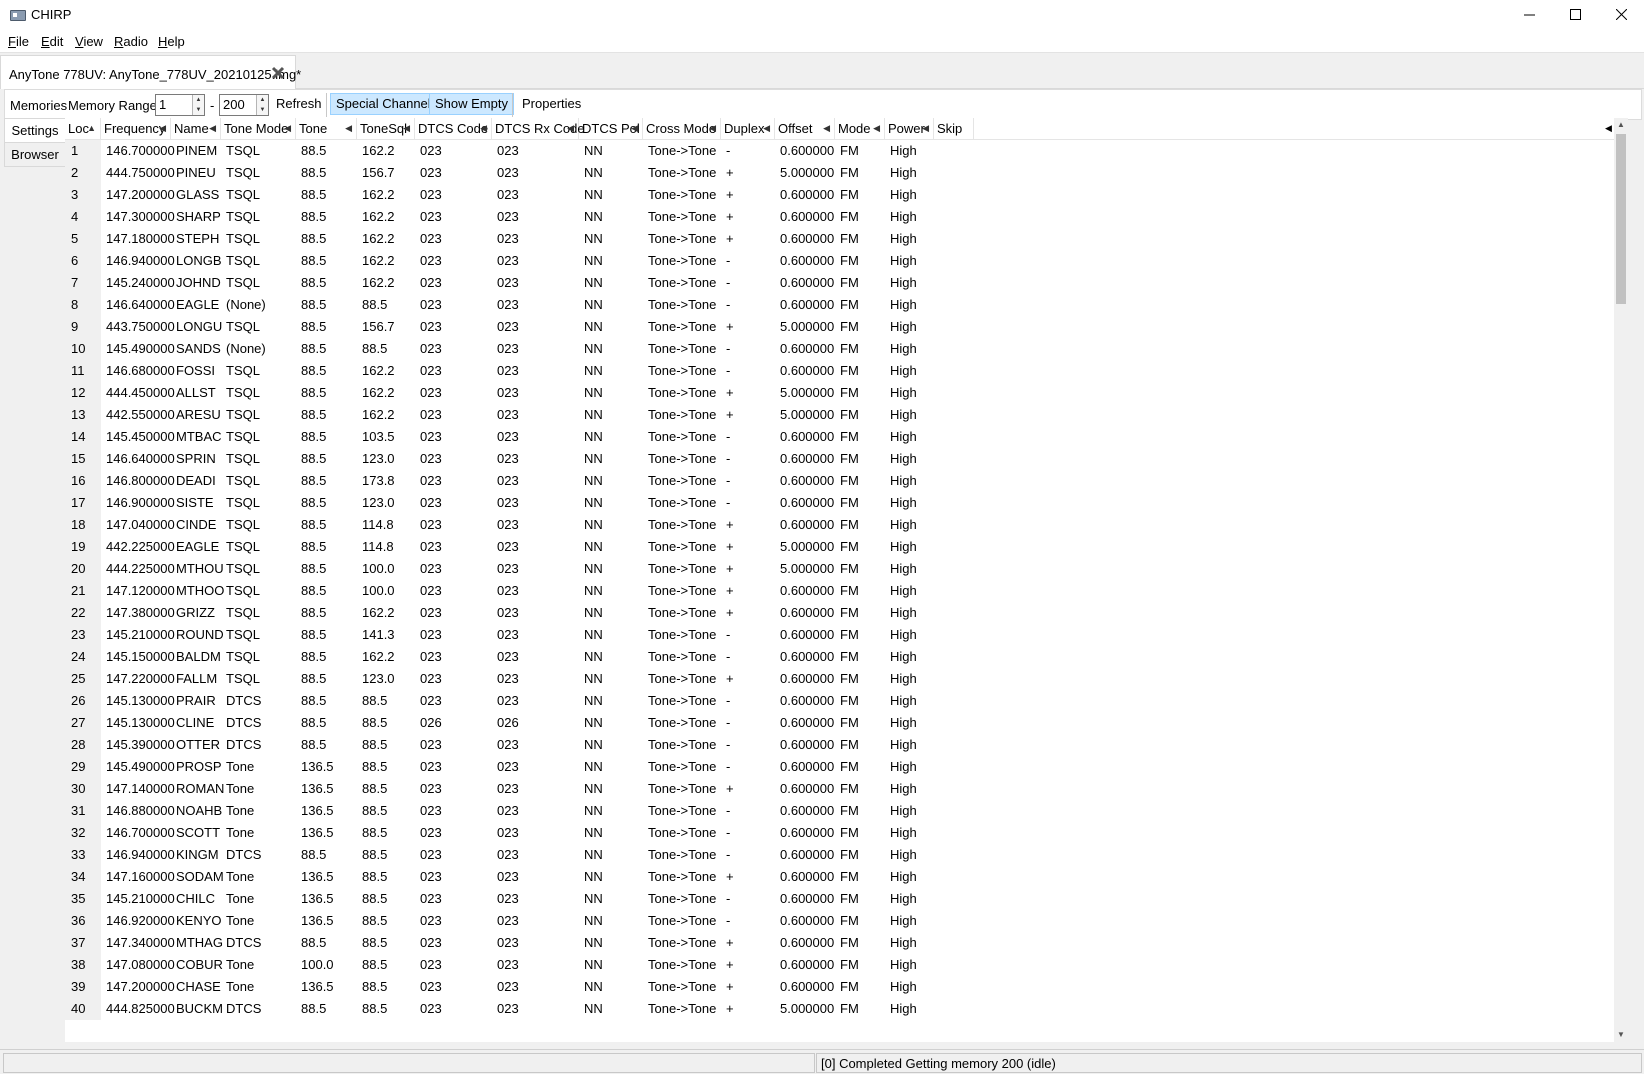  I want to click on table-cell-frequency: 147.200000, so click(138, 195).